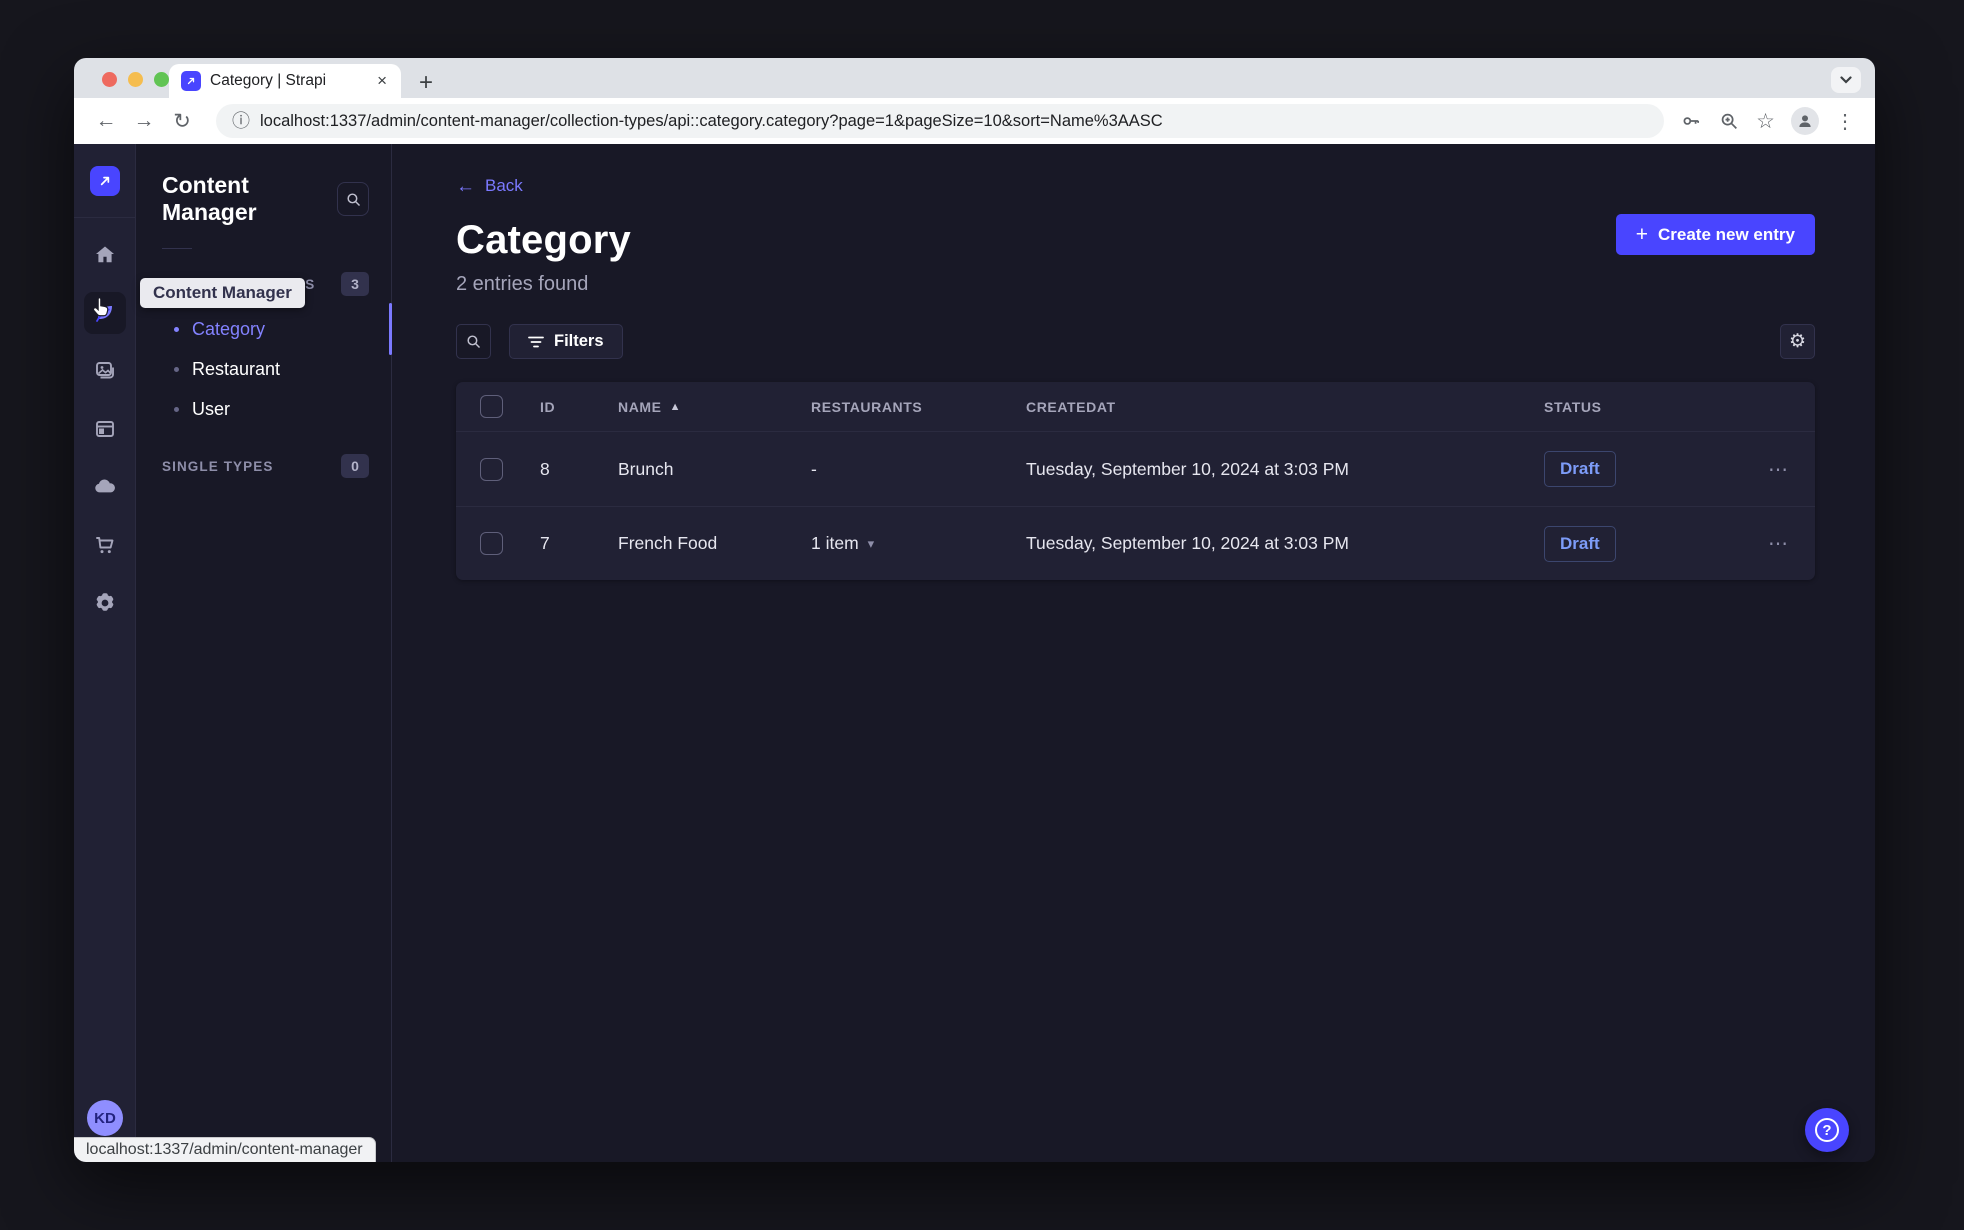 The height and width of the screenshot is (1230, 1964). Describe the element at coordinates (473, 341) in the screenshot. I see `search-entries-button` at that location.